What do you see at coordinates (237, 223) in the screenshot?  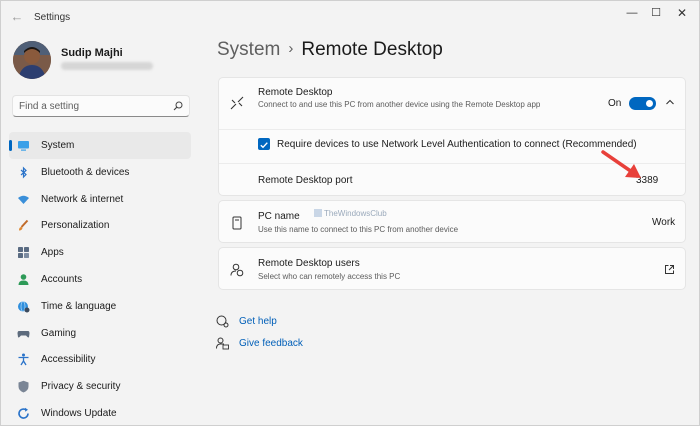 I see `pc-name-icon` at bounding box center [237, 223].